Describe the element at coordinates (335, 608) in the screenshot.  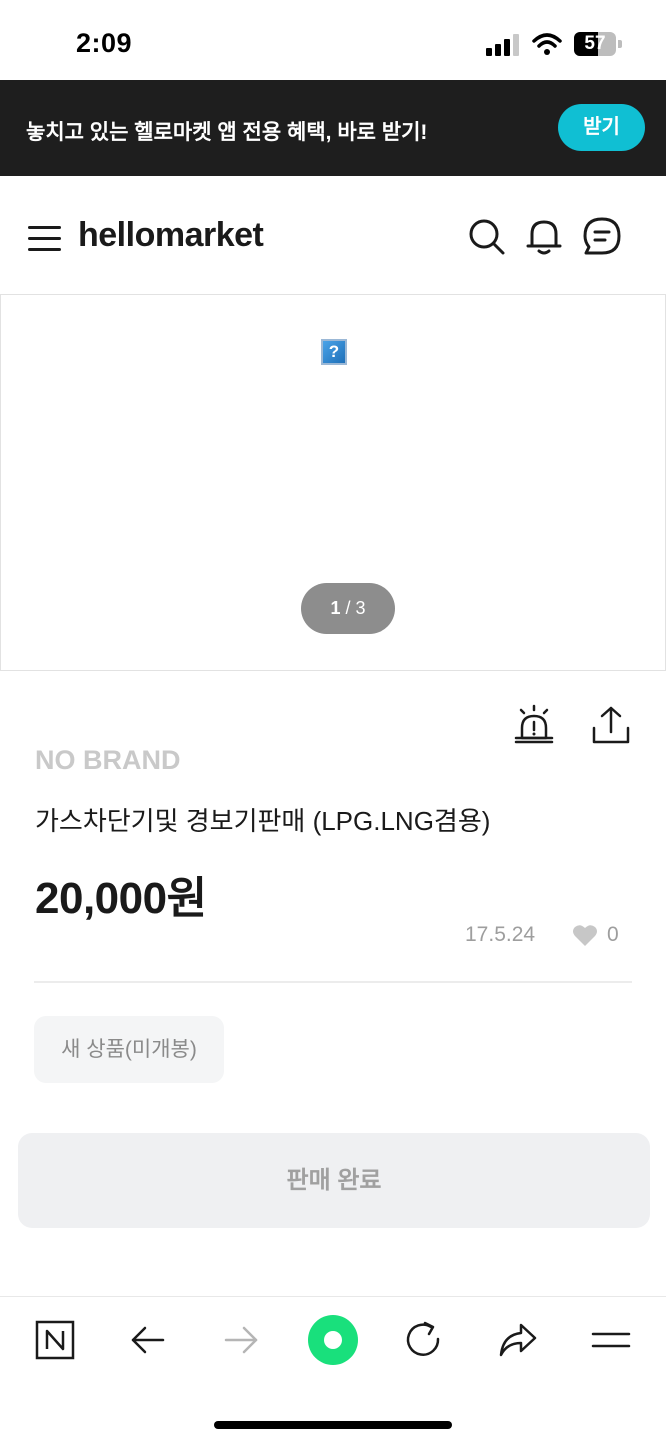
I see `pager-current: 1` at that location.